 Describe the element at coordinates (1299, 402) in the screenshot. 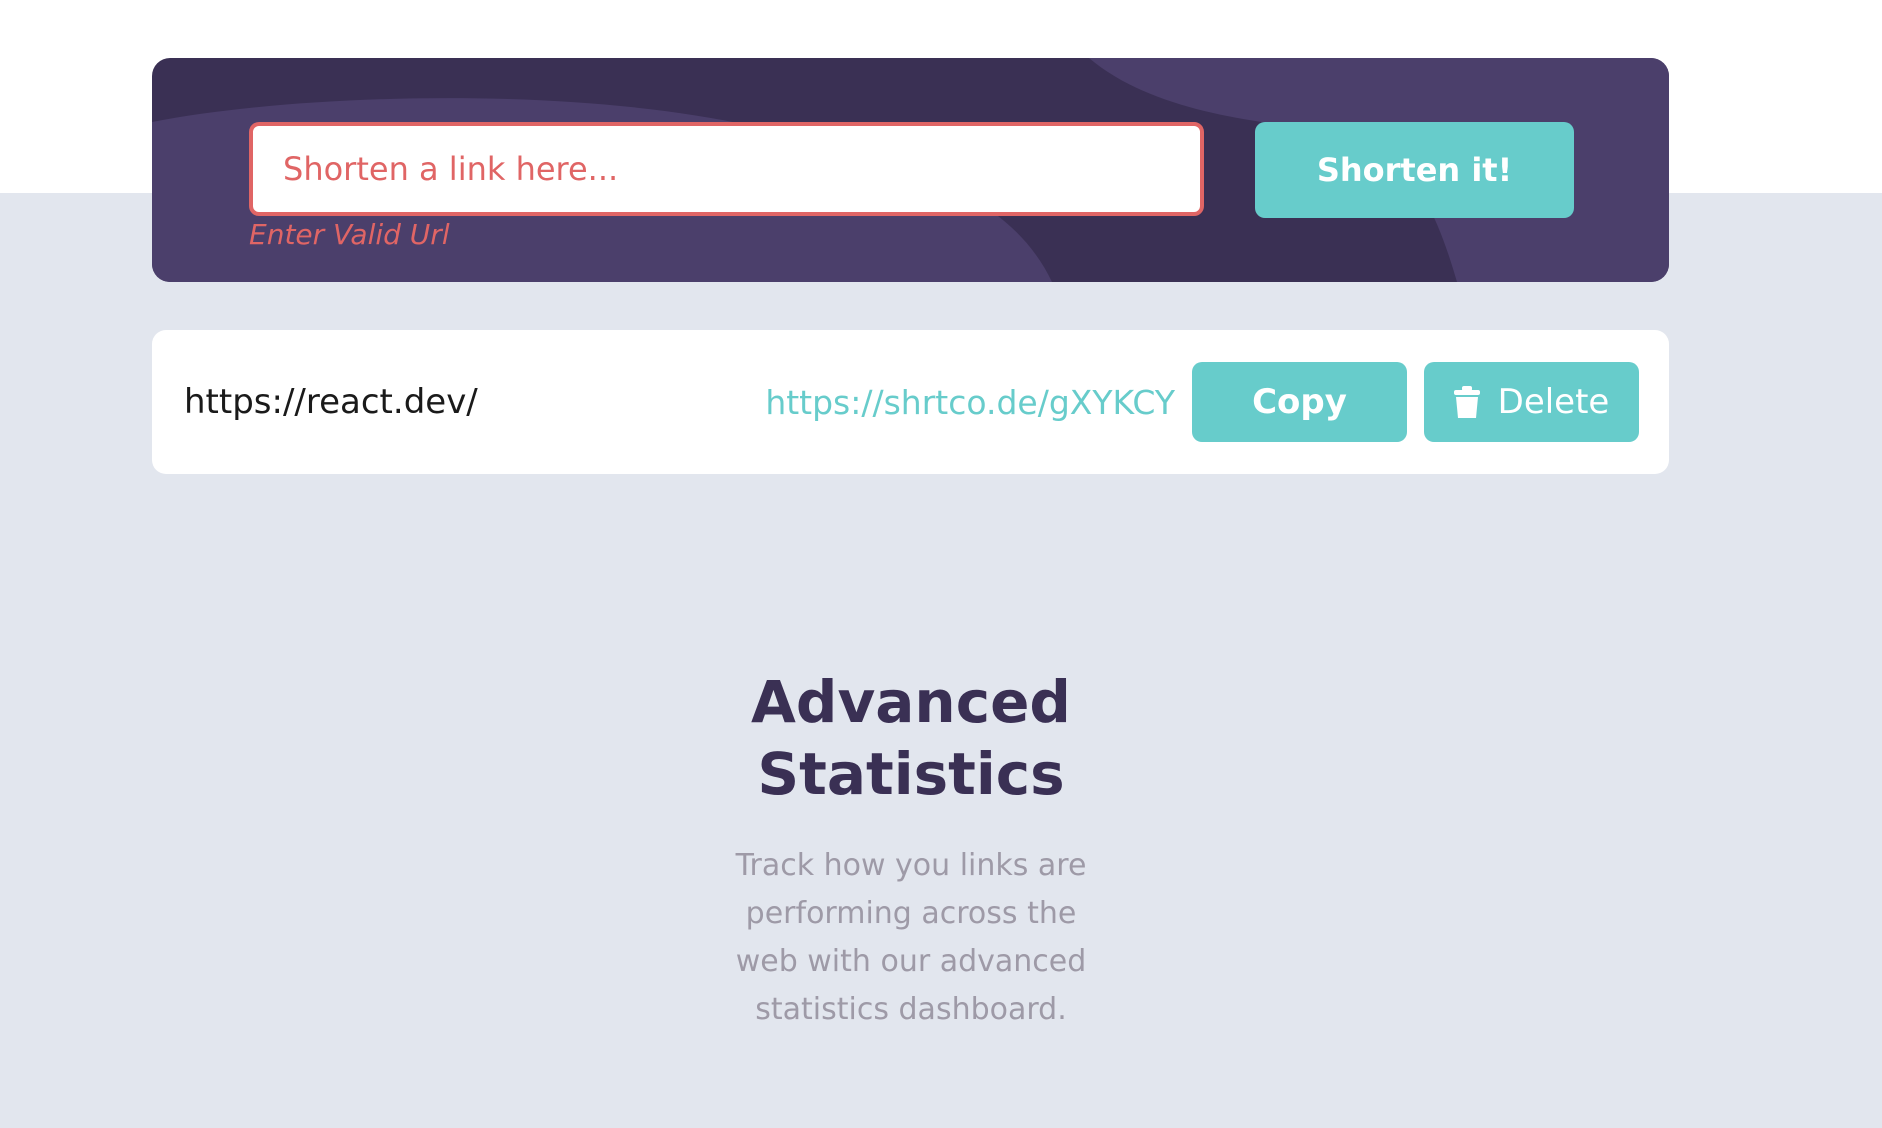

I see `copy-button: Copy` at that location.